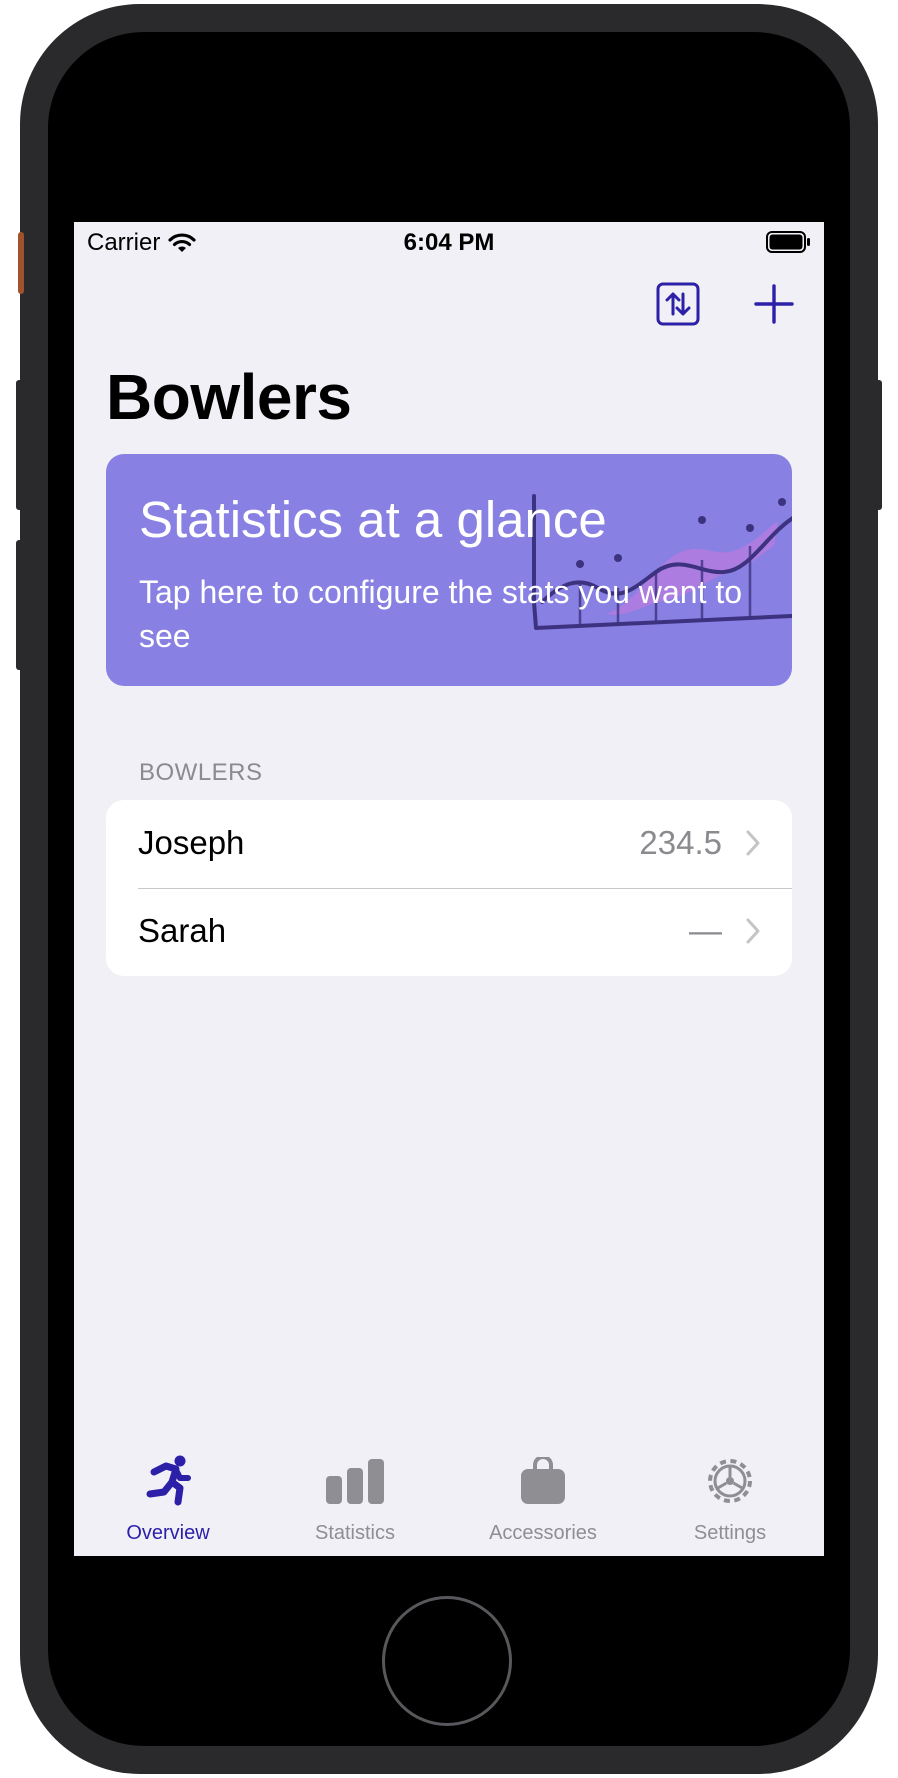 The image size is (898, 1778). What do you see at coordinates (449, 844) in the screenshot?
I see `list-item-bowler: Joseph 234.5` at bounding box center [449, 844].